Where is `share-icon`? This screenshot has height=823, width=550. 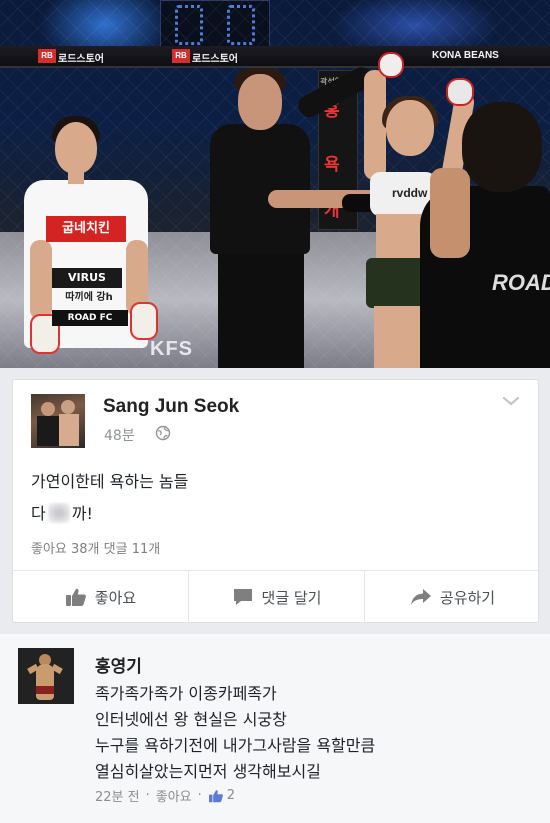
share-icon is located at coordinates (420, 597).